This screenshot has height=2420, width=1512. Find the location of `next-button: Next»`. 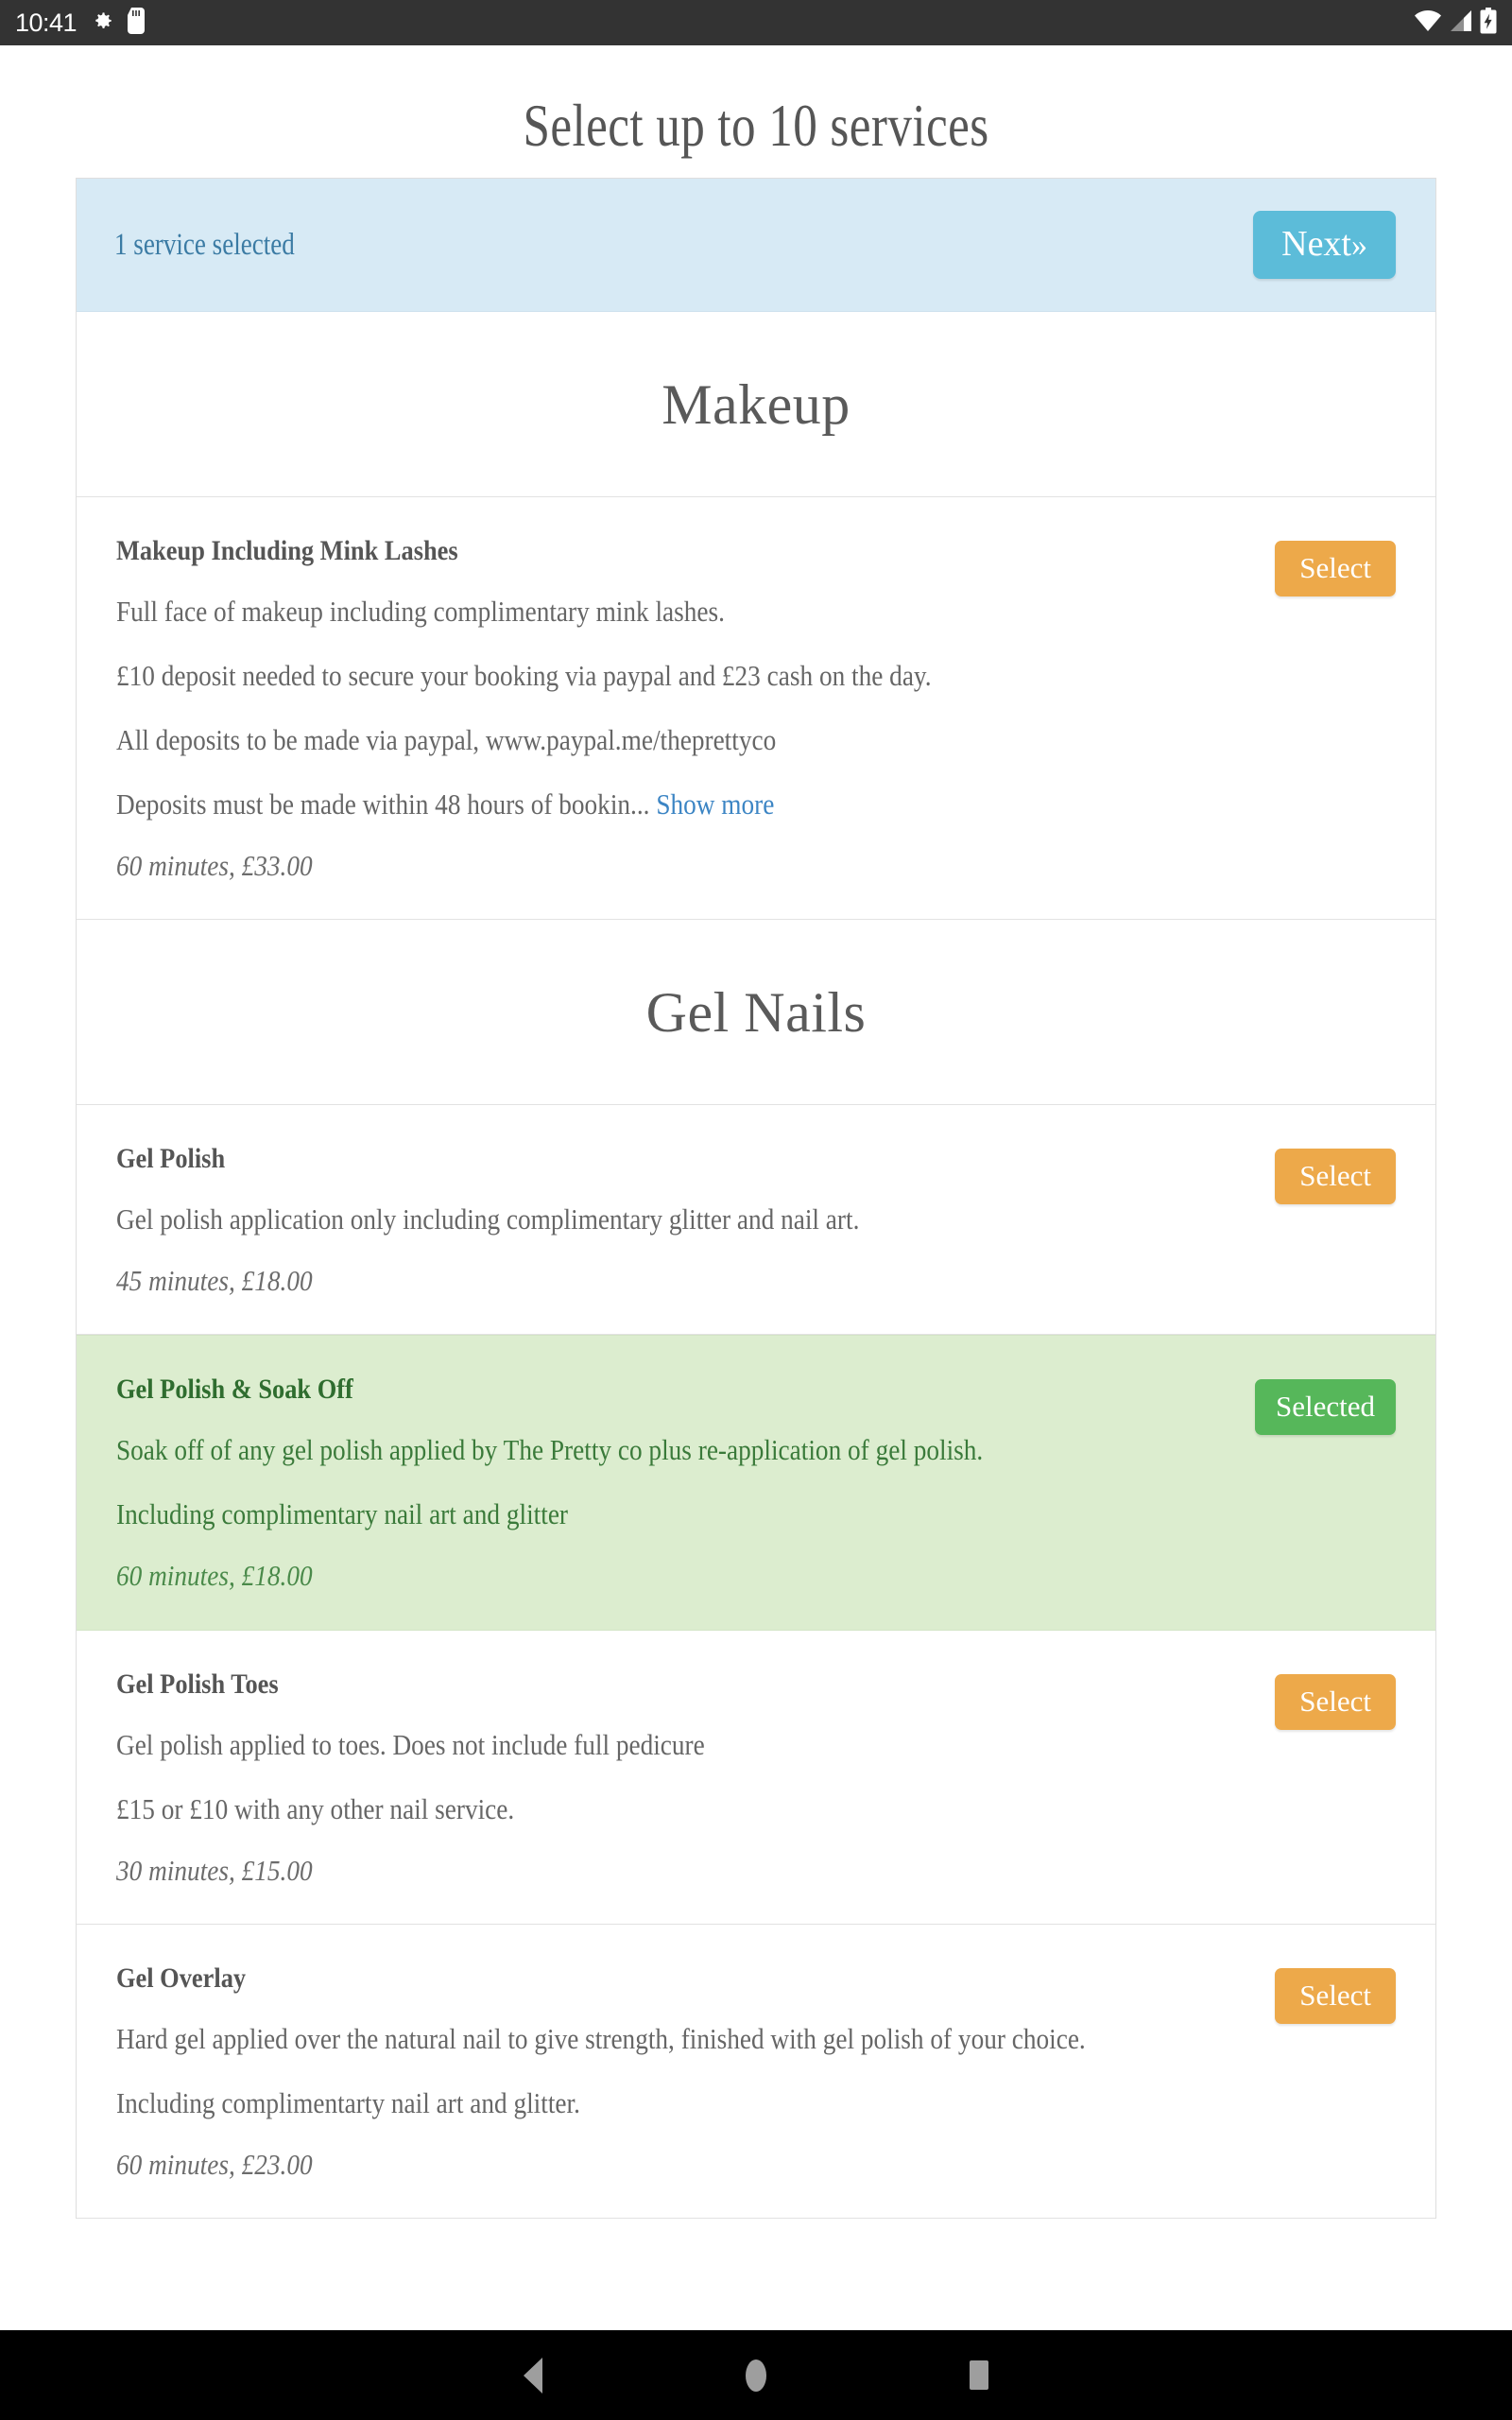

next-button: Next» is located at coordinates (1324, 245).